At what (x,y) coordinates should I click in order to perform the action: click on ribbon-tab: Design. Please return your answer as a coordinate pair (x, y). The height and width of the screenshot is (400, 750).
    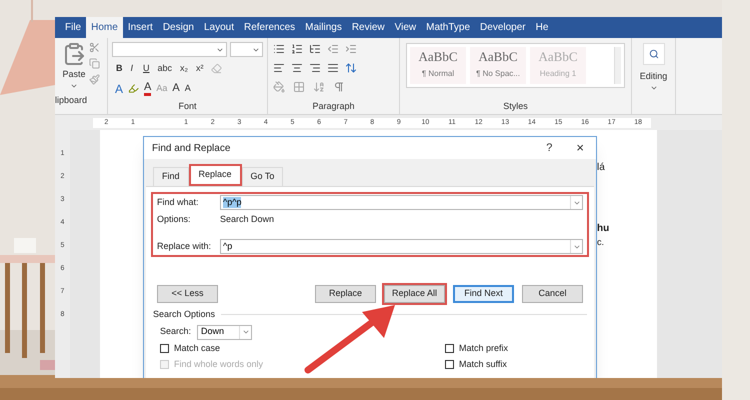
    Looking at the image, I should click on (178, 27).